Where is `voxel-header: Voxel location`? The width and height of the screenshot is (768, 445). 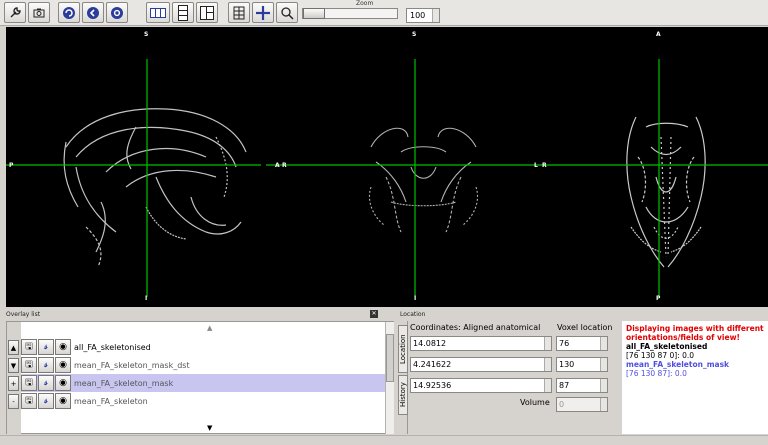 voxel-header: Voxel location is located at coordinates (585, 327).